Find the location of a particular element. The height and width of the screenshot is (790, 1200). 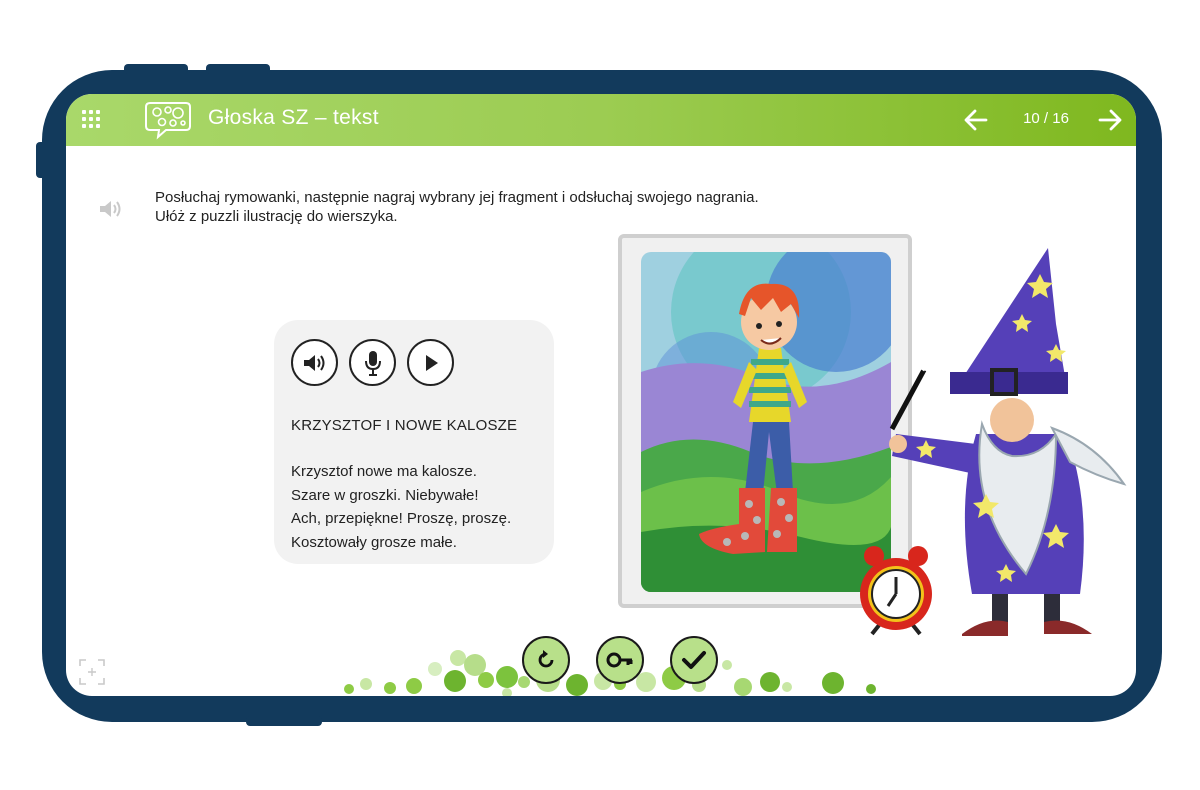

arrow-right-icon is located at coordinates (1110, 120).